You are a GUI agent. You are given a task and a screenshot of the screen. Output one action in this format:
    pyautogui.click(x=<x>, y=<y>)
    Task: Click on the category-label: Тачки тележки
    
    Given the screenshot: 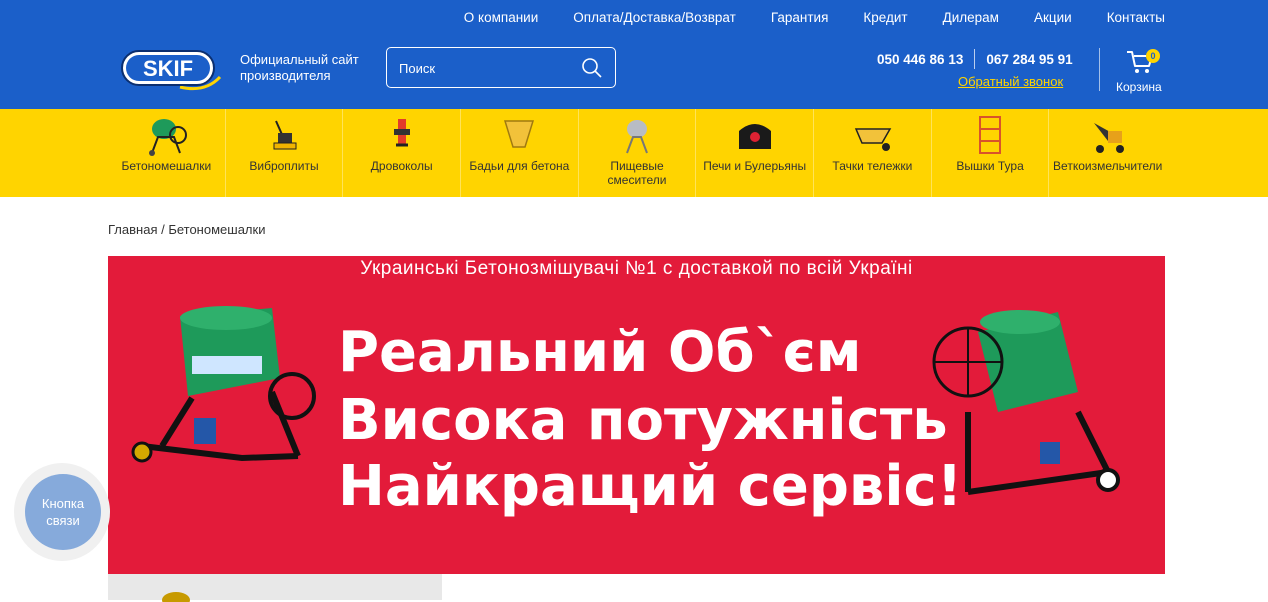 What is the action you would take?
    pyautogui.click(x=872, y=166)
    